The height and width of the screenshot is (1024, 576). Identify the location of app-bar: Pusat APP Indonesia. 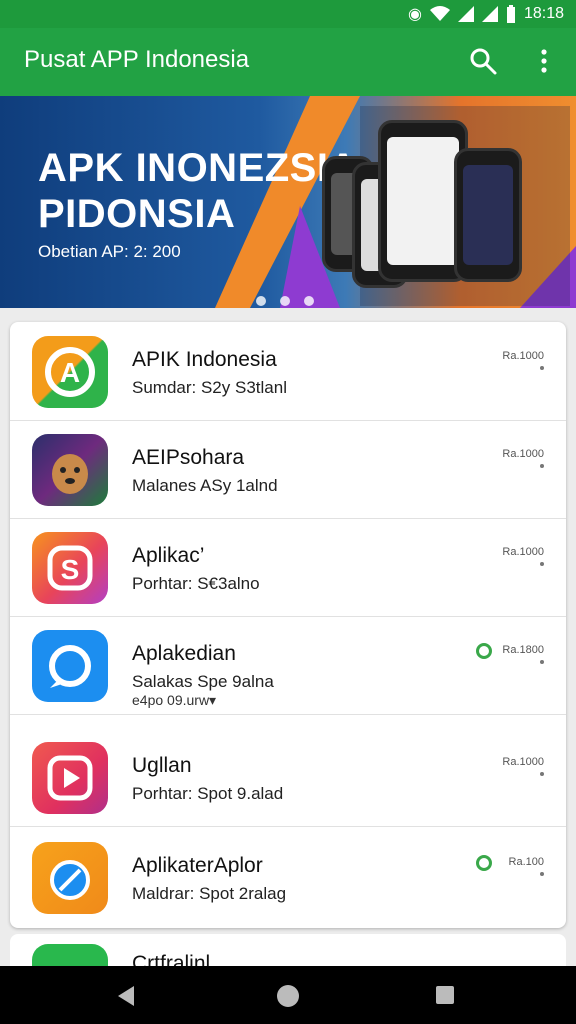
(288, 62).